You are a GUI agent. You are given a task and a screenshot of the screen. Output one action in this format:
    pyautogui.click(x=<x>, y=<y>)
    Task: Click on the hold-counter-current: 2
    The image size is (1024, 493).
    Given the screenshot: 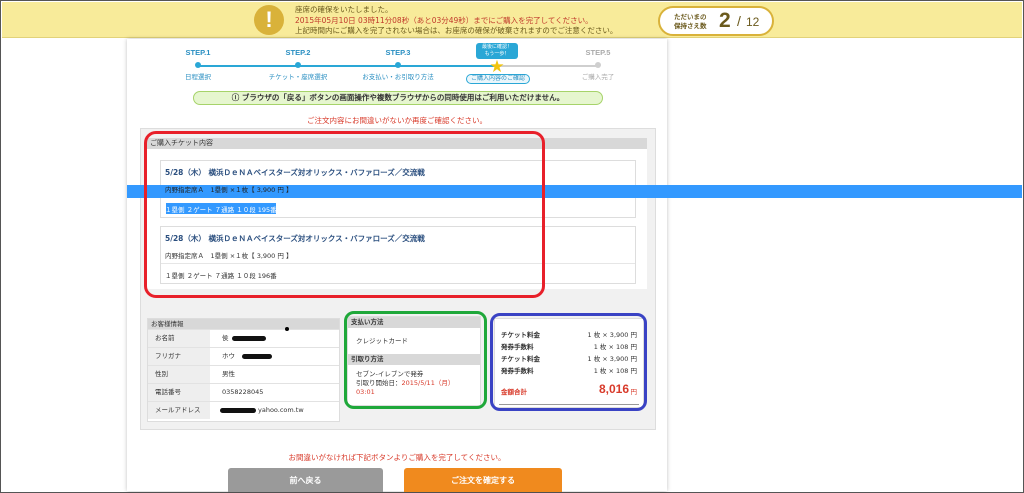 What is the action you would take?
    pyautogui.click(x=725, y=20)
    